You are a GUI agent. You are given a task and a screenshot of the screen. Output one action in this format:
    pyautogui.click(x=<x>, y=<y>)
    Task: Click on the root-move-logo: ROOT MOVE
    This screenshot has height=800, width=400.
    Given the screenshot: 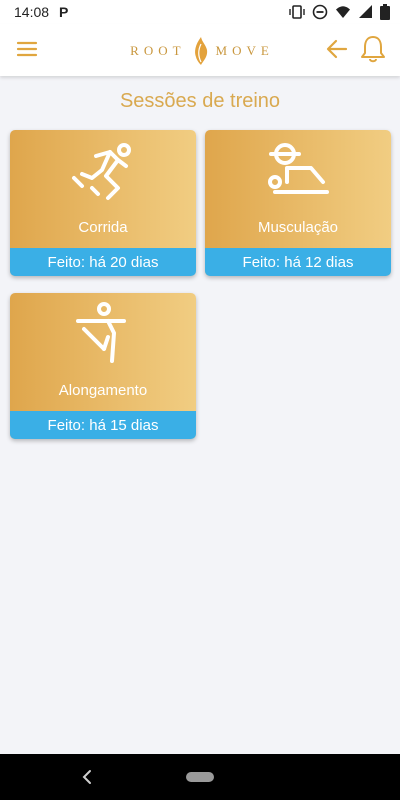 What is the action you would take?
    pyautogui.click(x=202, y=51)
    